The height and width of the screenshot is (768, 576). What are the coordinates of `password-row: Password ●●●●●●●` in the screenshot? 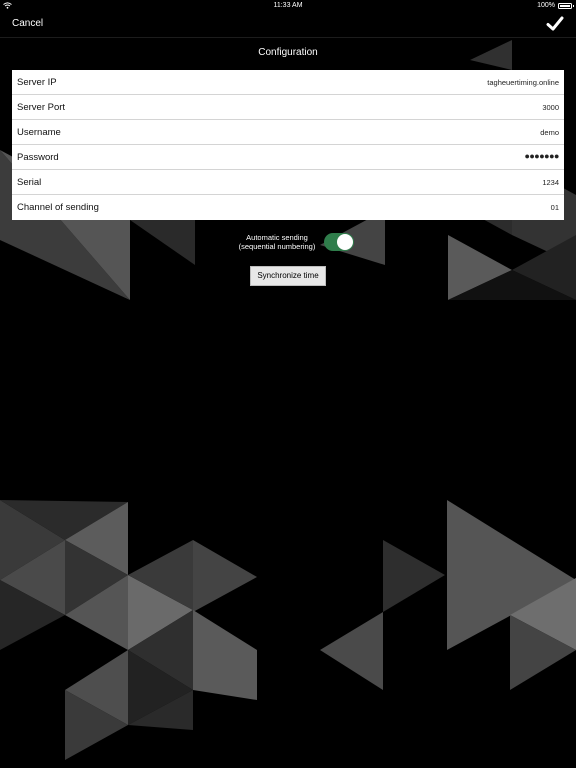 It's located at (288, 157).